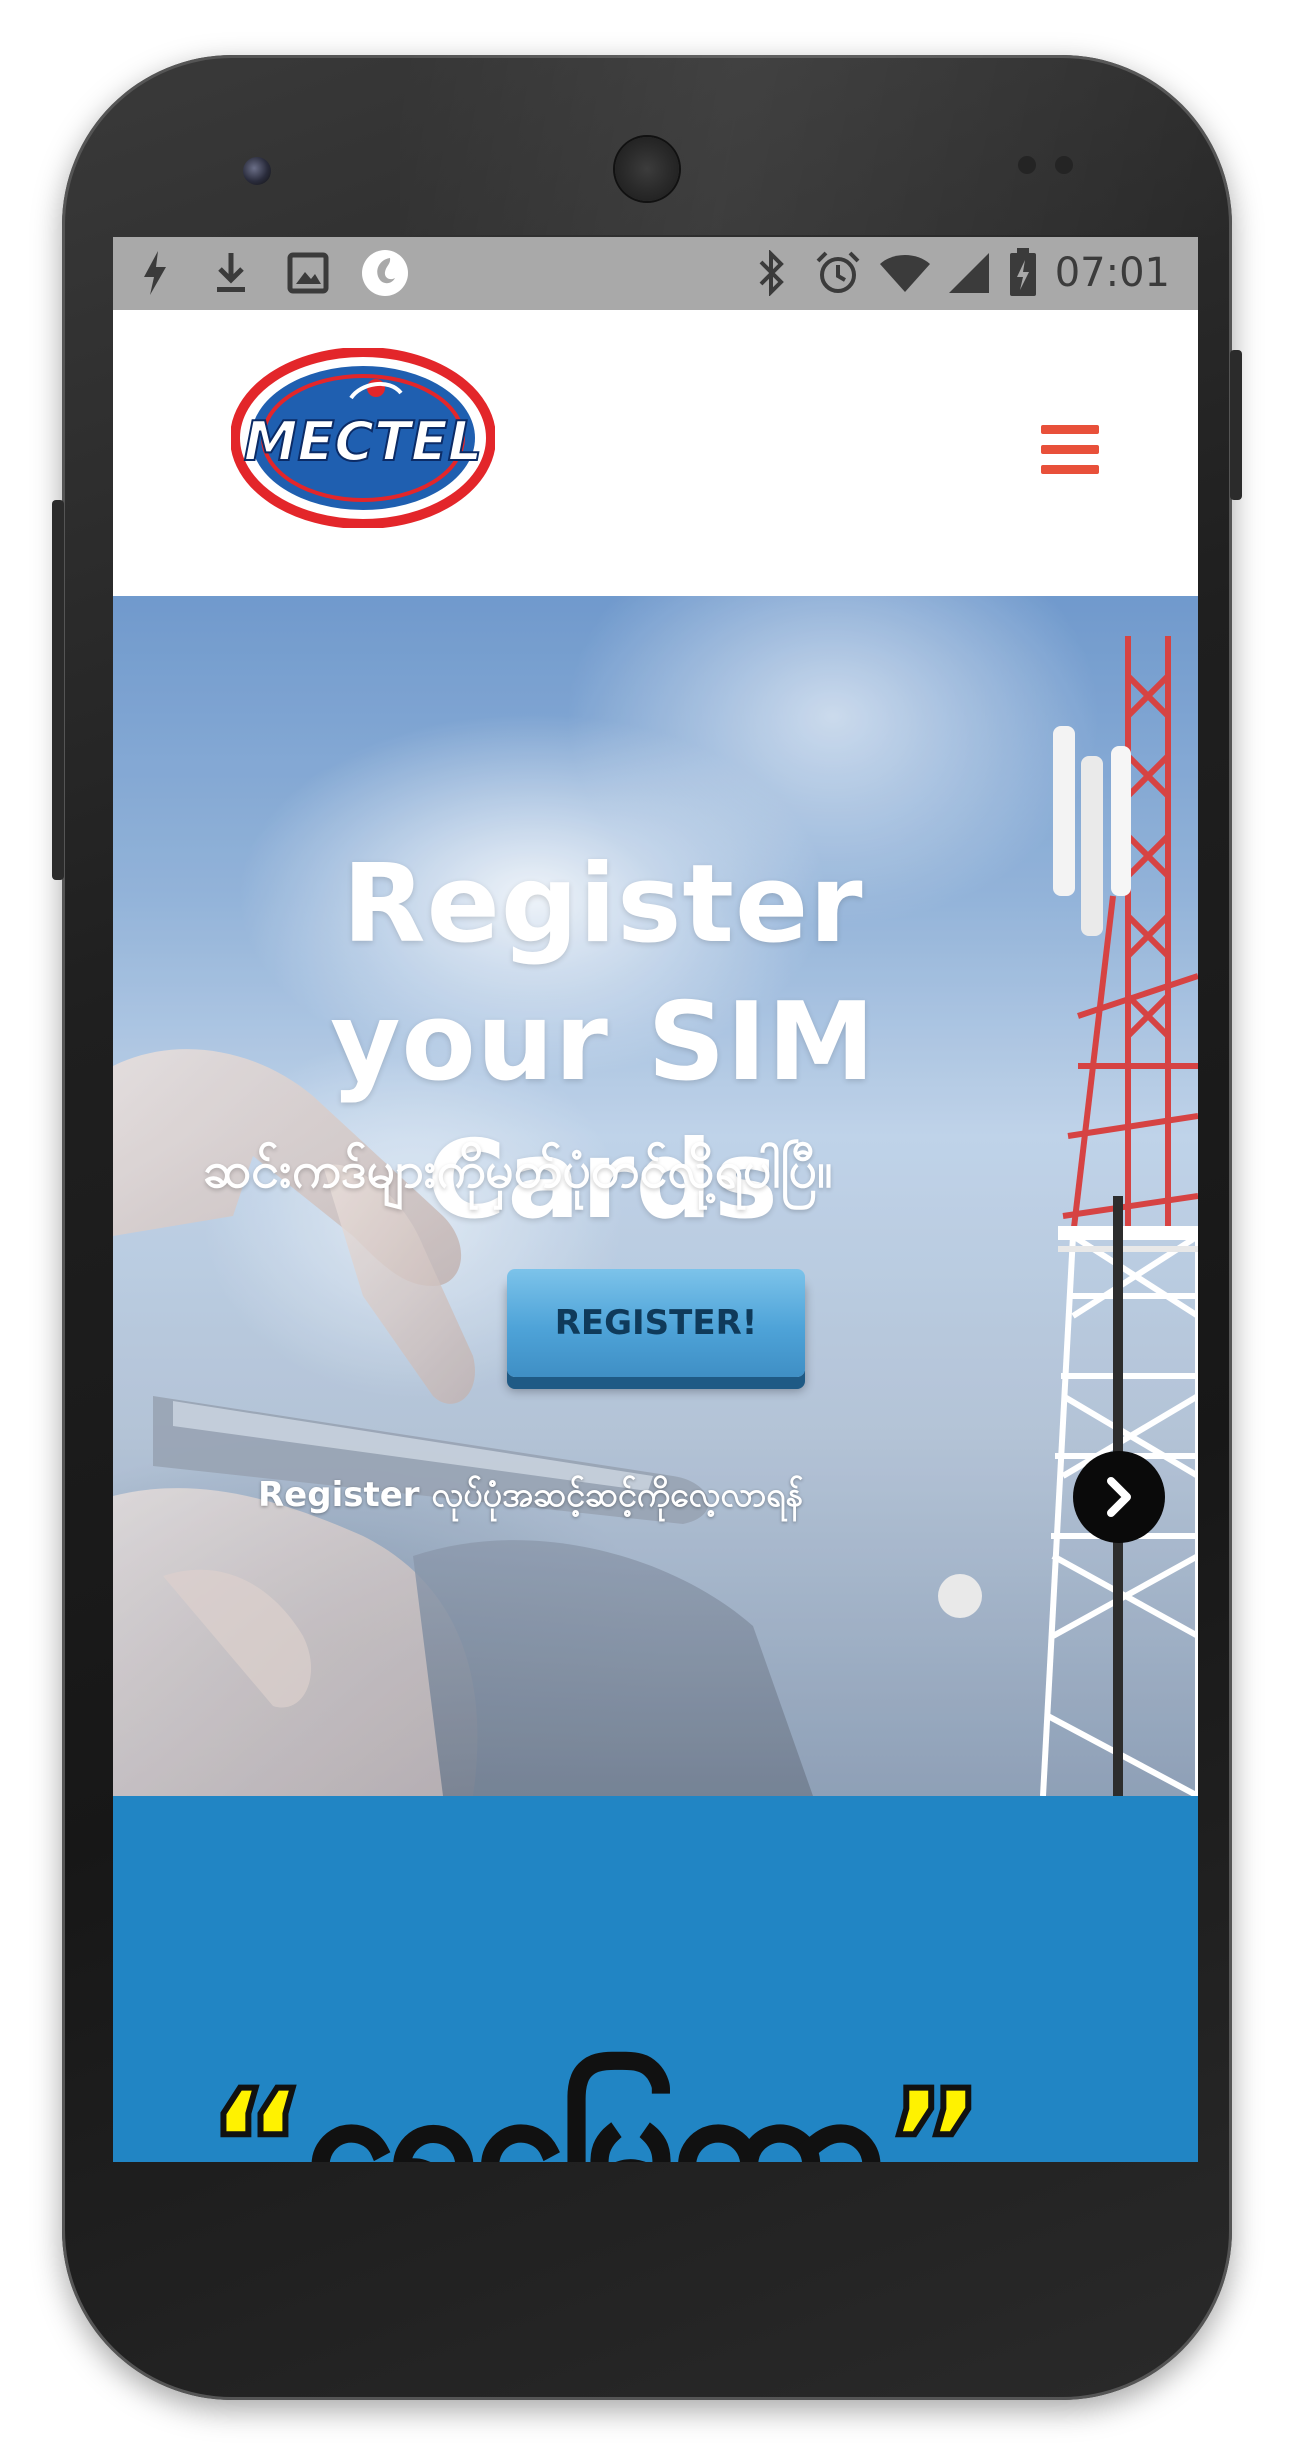 This screenshot has height=2456, width=1293. What do you see at coordinates (655, 1979) in the screenshot?
I see `promo-section: “ရေမြေတာ”` at bounding box center [655, 1979].